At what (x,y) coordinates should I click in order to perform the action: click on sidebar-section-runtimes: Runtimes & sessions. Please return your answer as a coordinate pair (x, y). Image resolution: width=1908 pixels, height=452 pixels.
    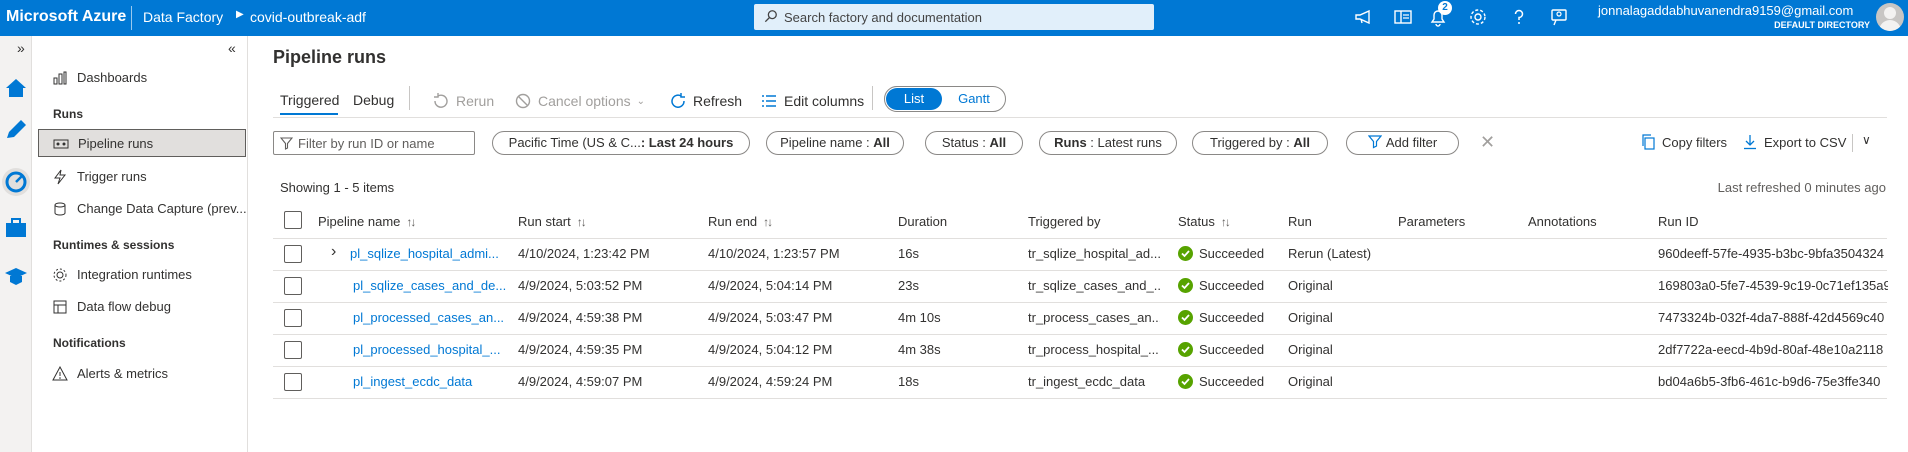
    Looking at the image, I should click on (114, 245).